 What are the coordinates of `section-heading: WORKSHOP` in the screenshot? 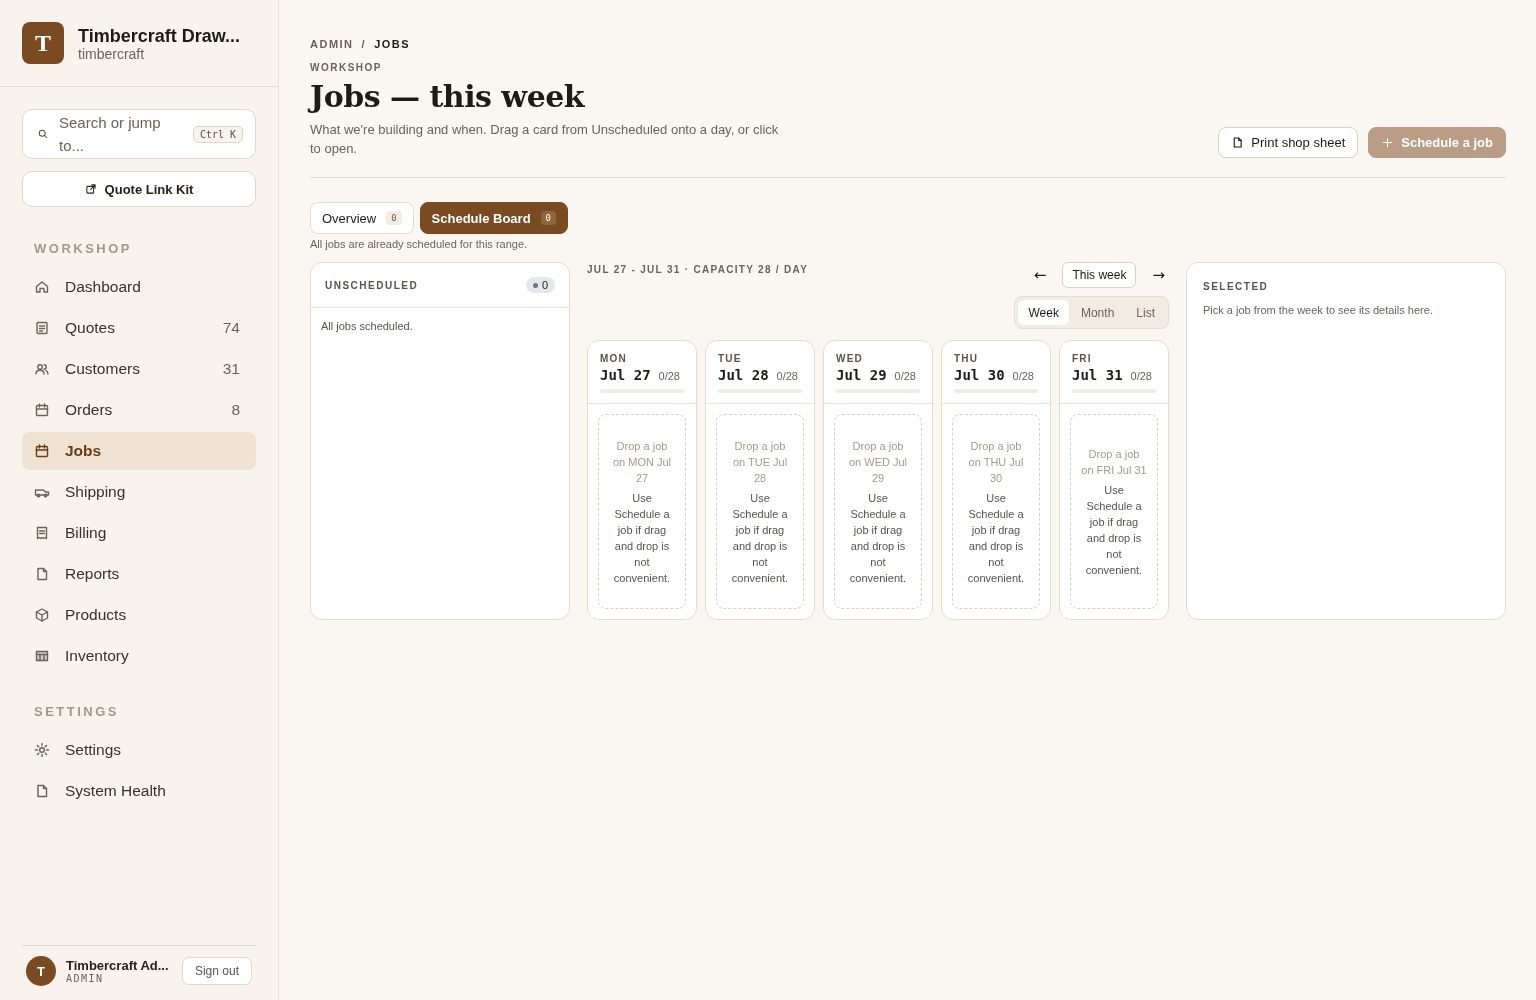 It's located at (83, 248).